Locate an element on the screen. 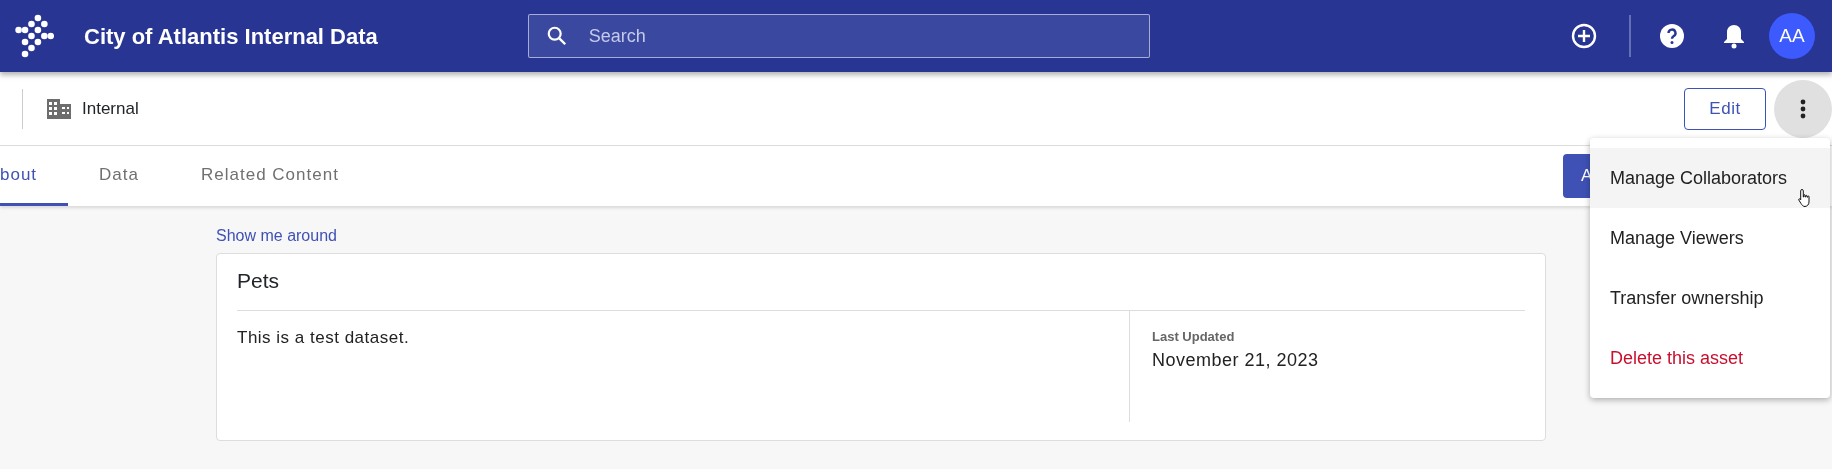 The image size is (1832, 469). search-icon is located at coordinates (556, 36).